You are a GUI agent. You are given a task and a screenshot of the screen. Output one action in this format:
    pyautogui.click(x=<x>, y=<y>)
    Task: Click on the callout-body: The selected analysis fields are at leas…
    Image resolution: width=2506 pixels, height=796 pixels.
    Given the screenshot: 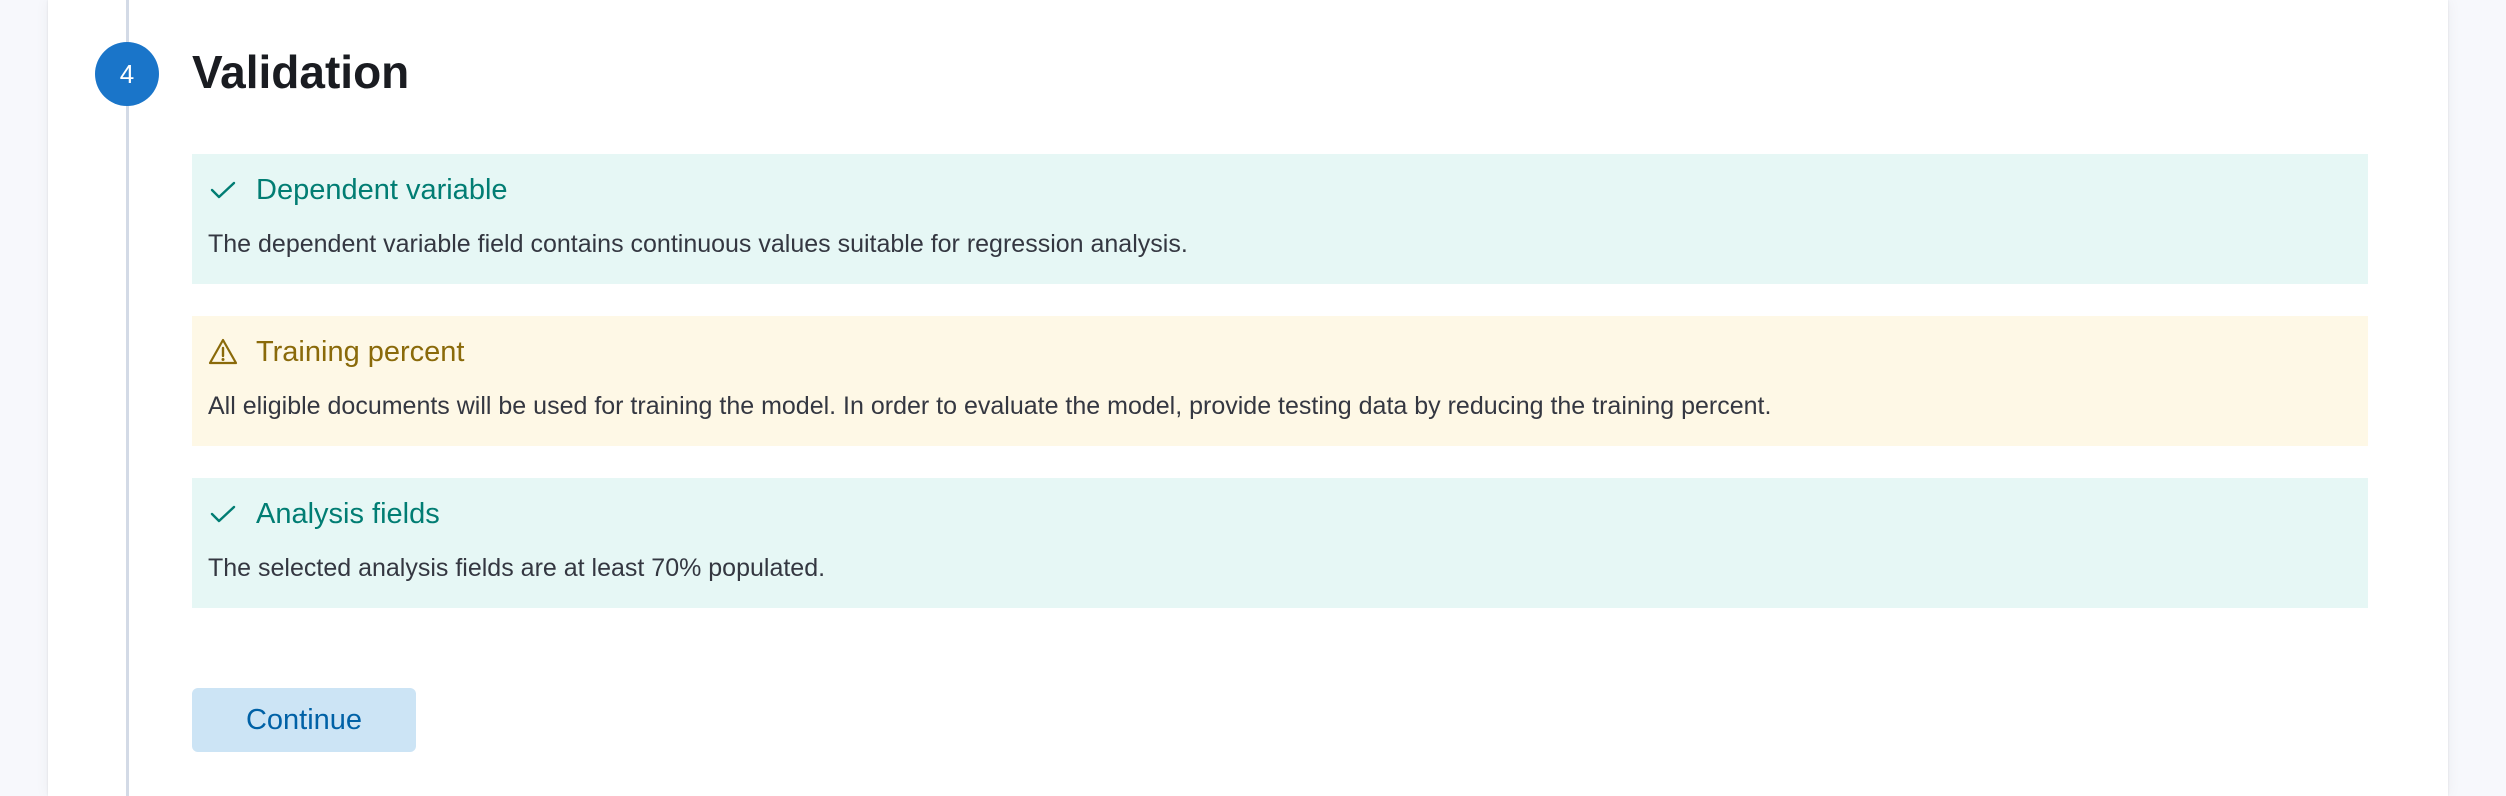 What is the action you would take?
    pyautogui.click(x=517, y=568)
    